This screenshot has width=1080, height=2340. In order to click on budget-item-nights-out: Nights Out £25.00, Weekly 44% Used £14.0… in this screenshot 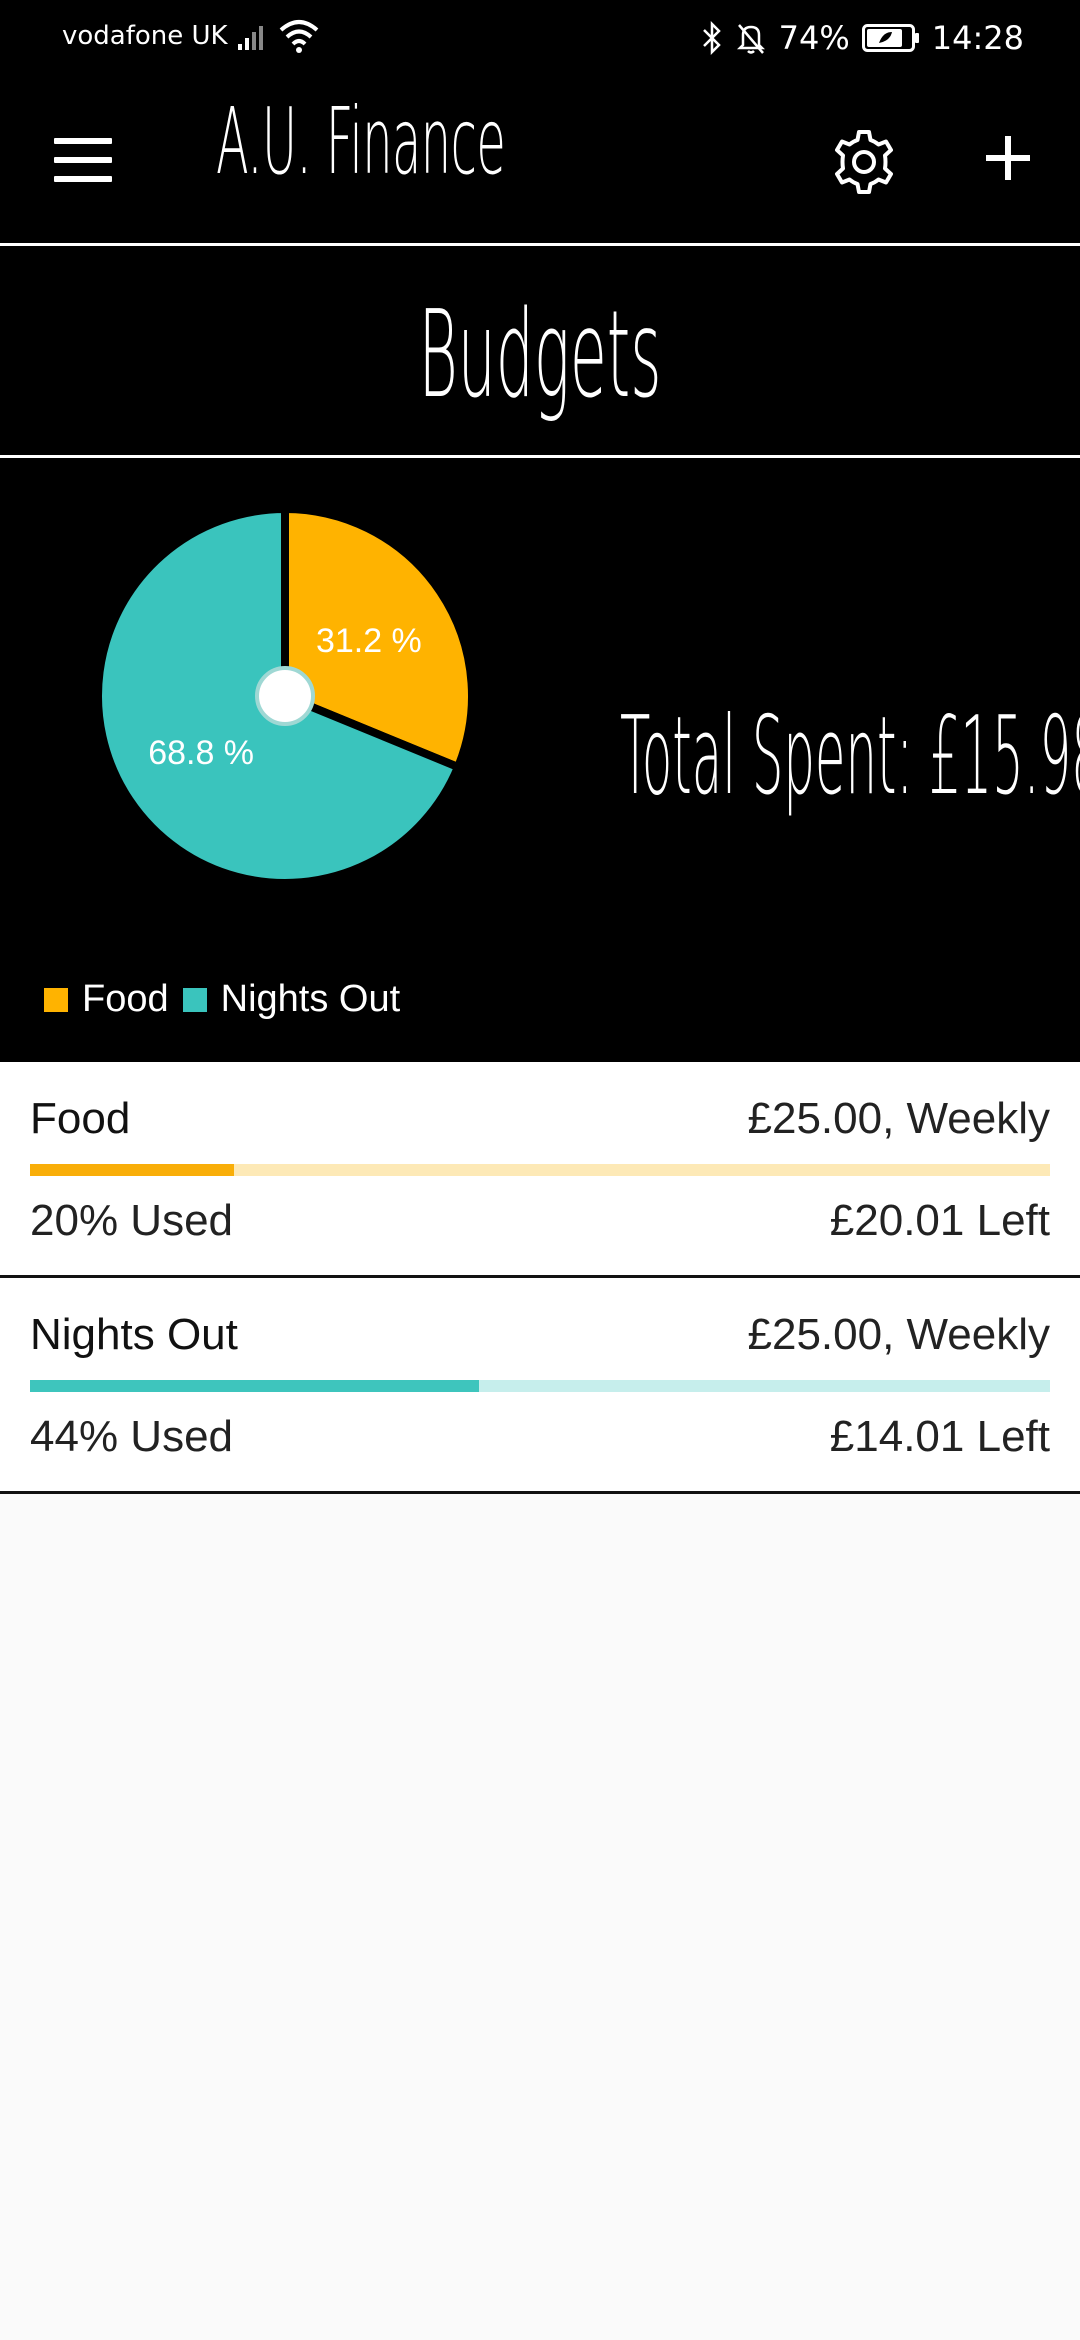, I will do `click(540, 1386)`.